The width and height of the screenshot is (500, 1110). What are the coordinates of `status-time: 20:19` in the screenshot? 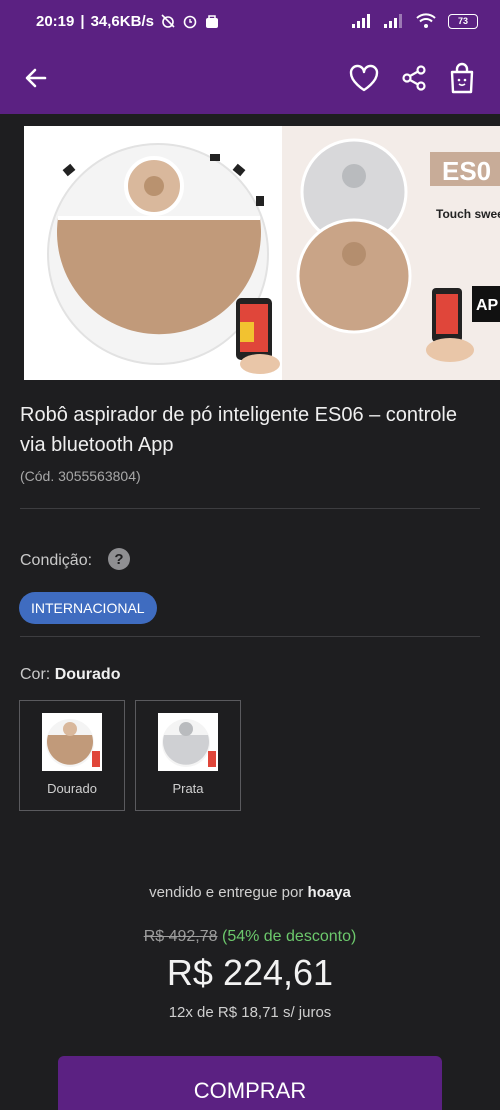 It's located at (55, 21).